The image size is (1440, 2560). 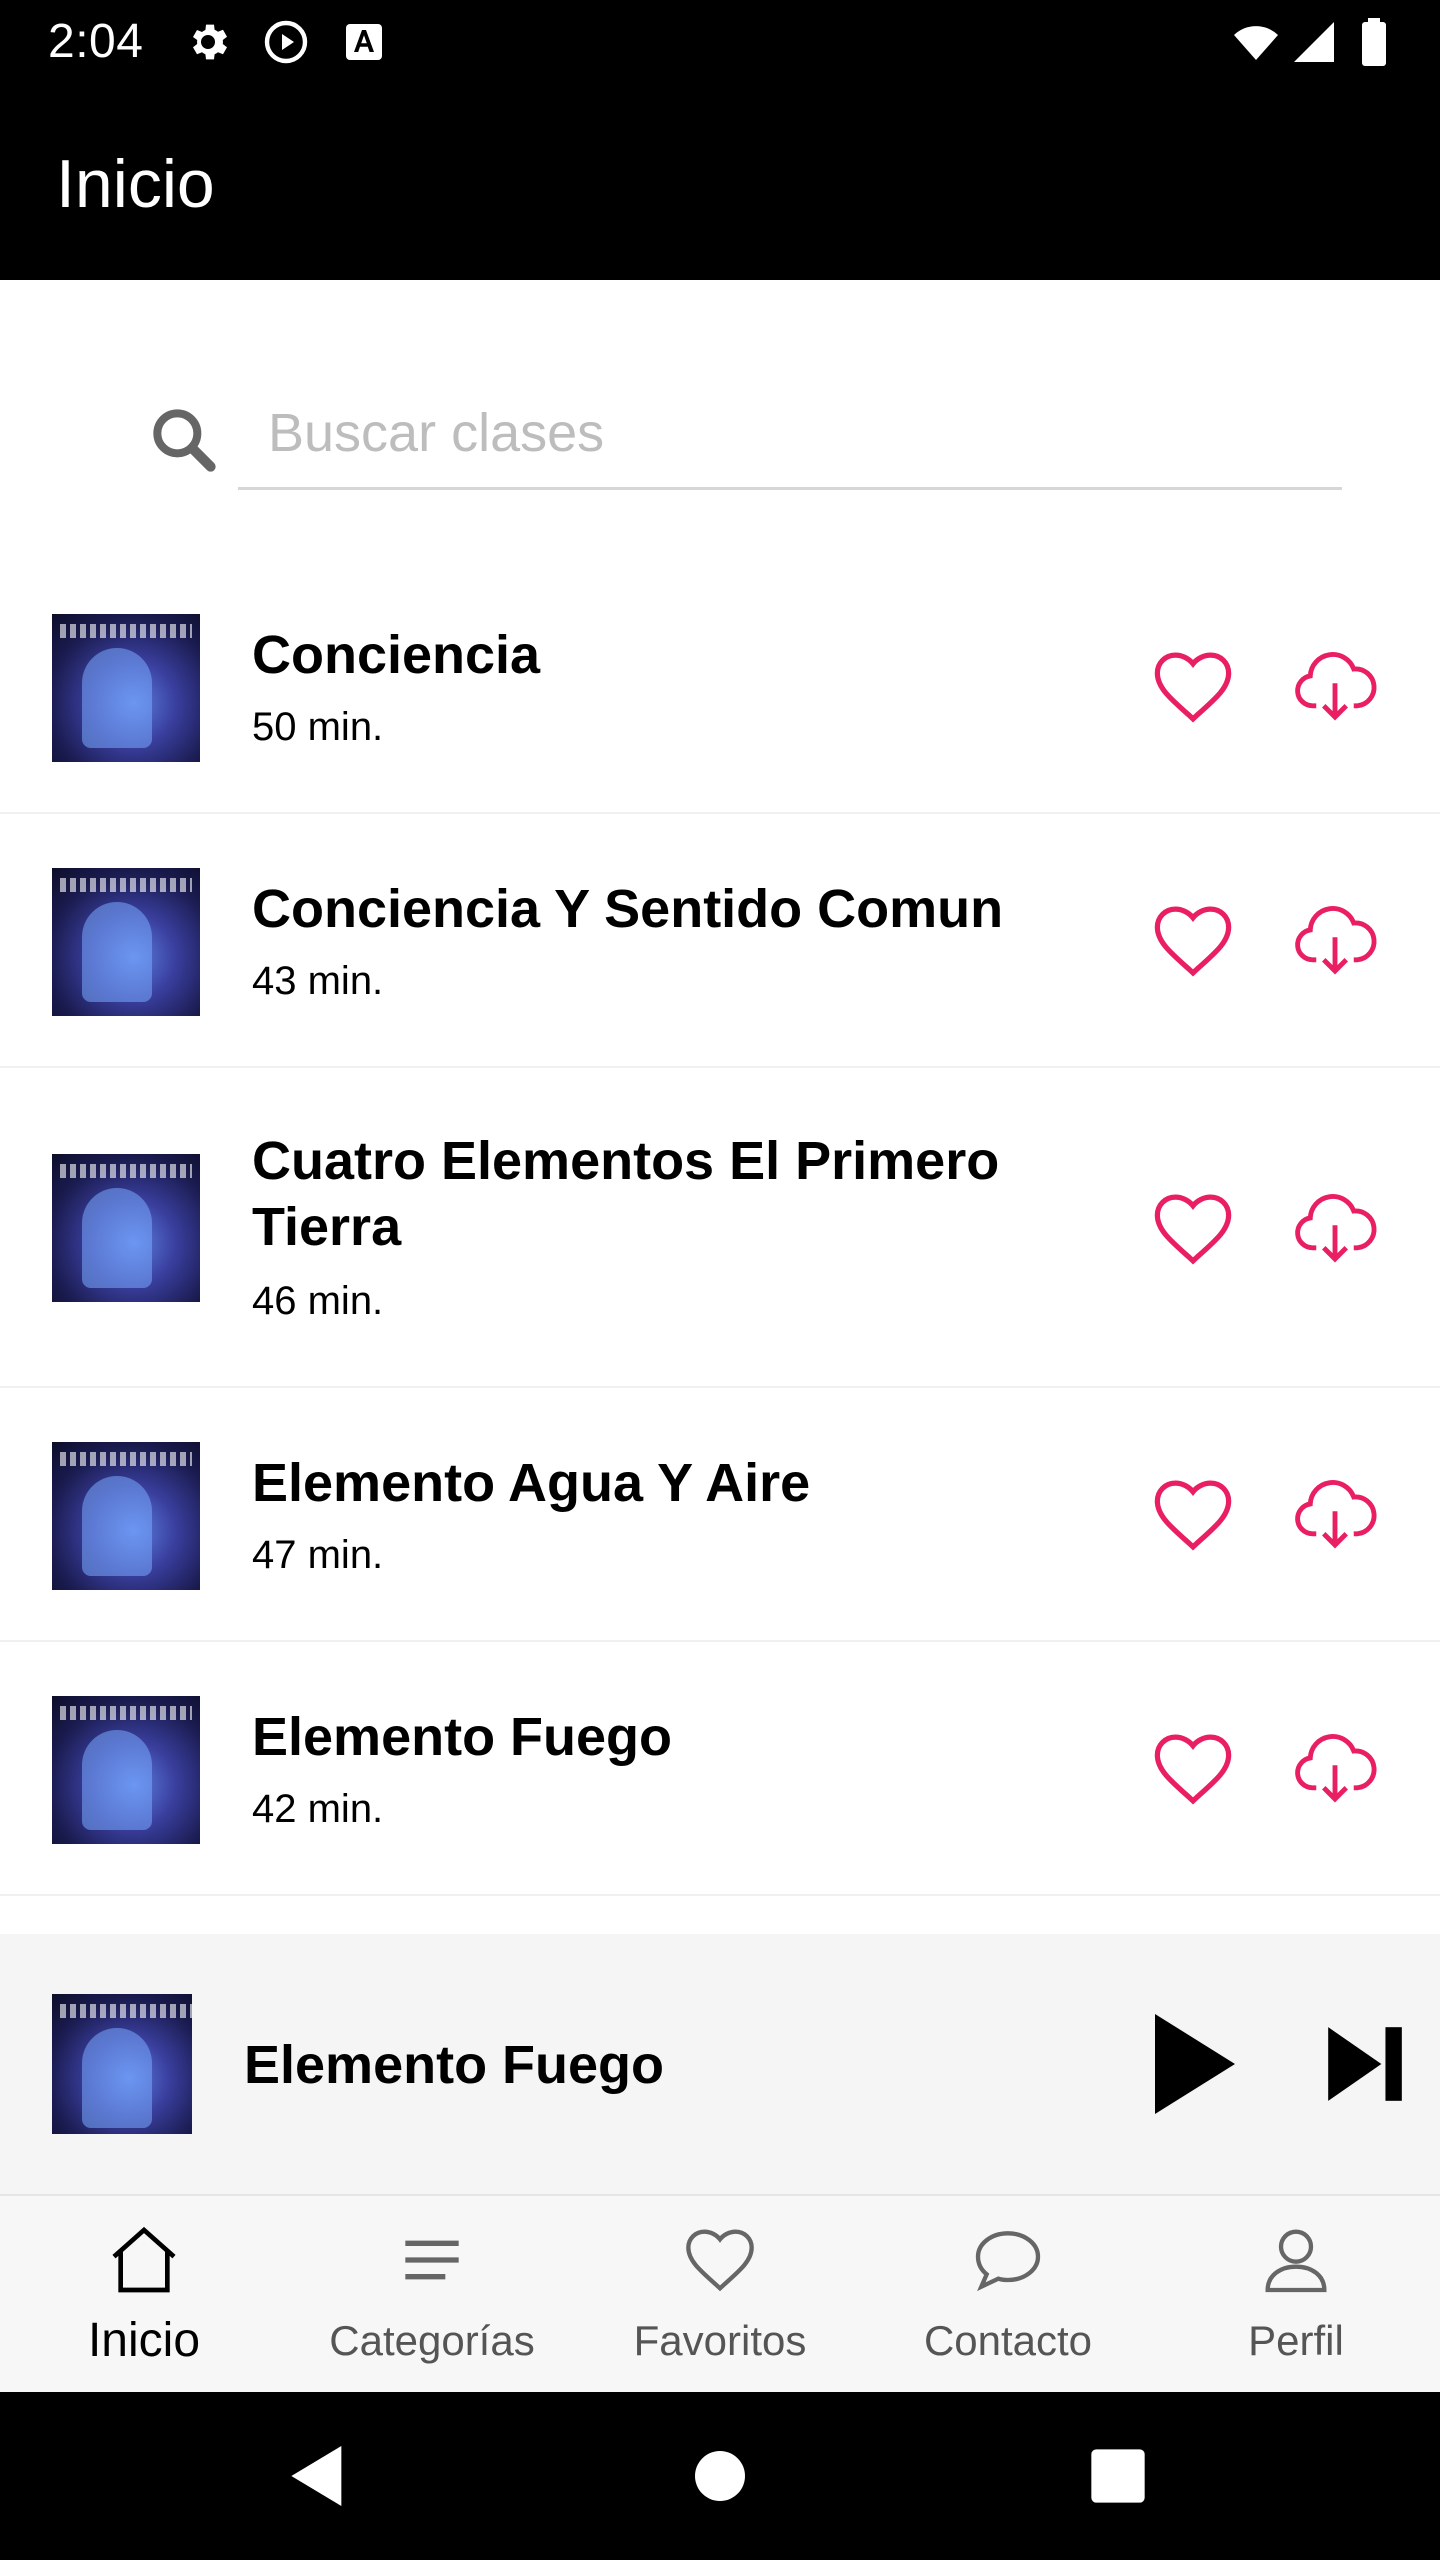 I want to click on nav-item-perfil: Perfil, so click(x=1296, y=2295).